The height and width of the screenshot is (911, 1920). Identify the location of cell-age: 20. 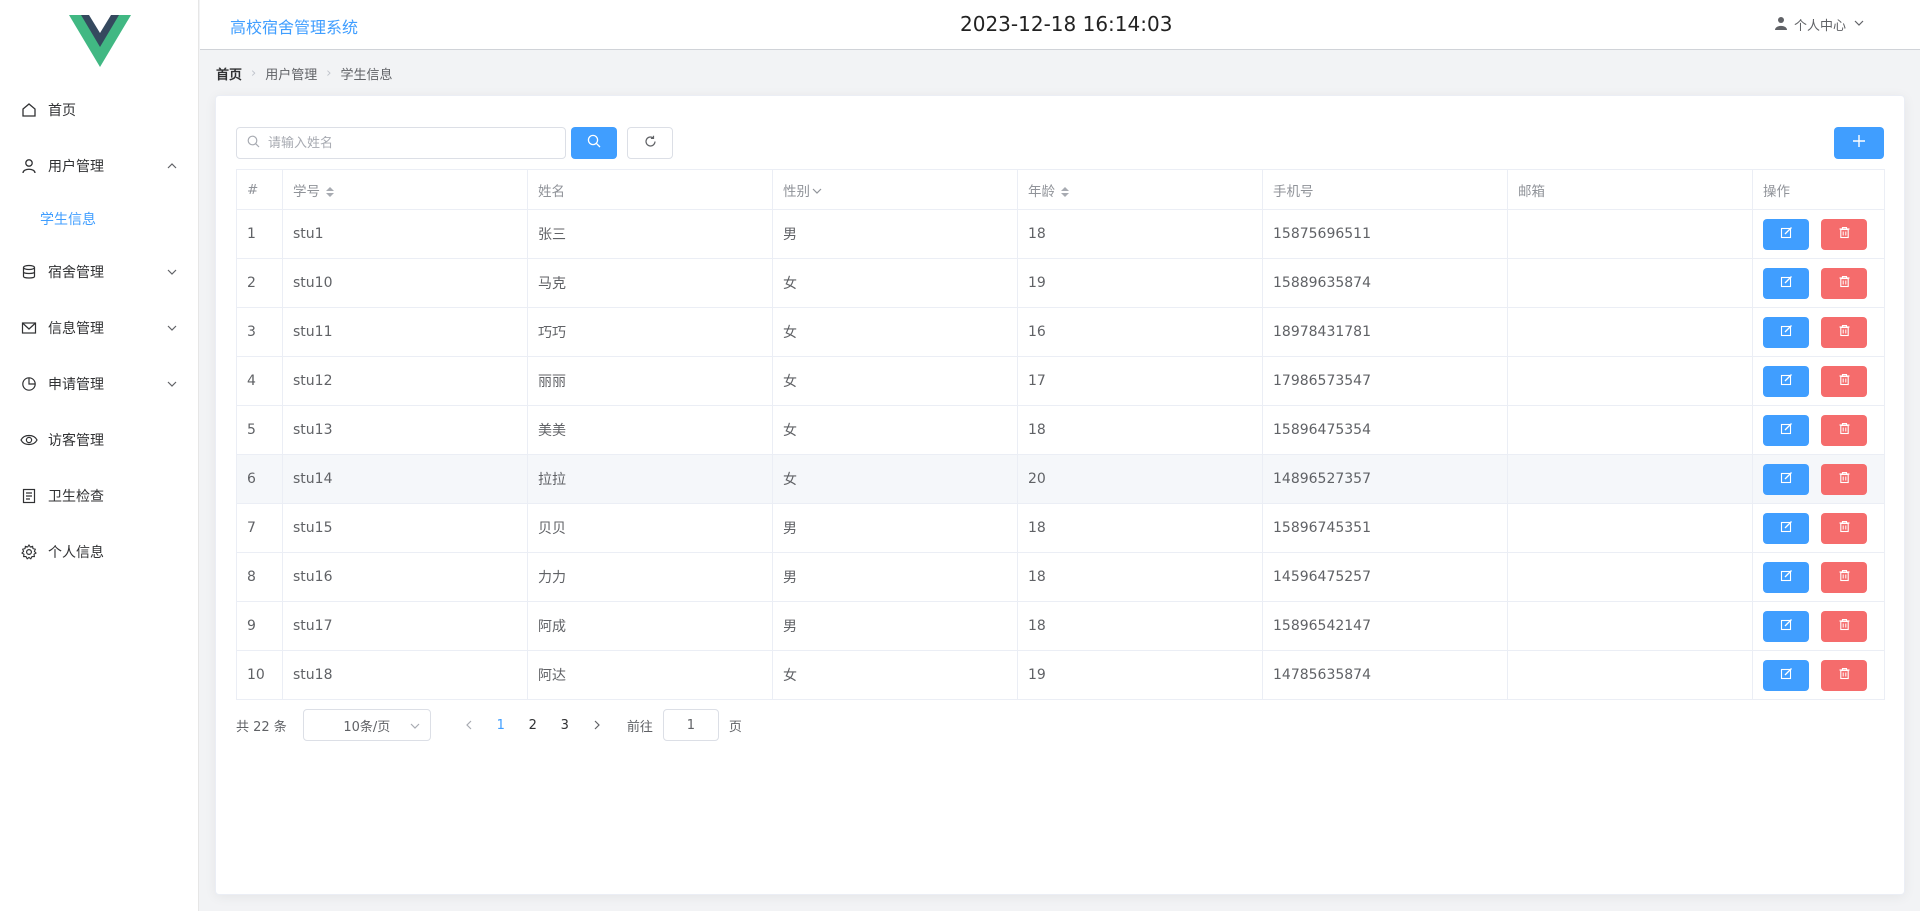
(1140, 479).